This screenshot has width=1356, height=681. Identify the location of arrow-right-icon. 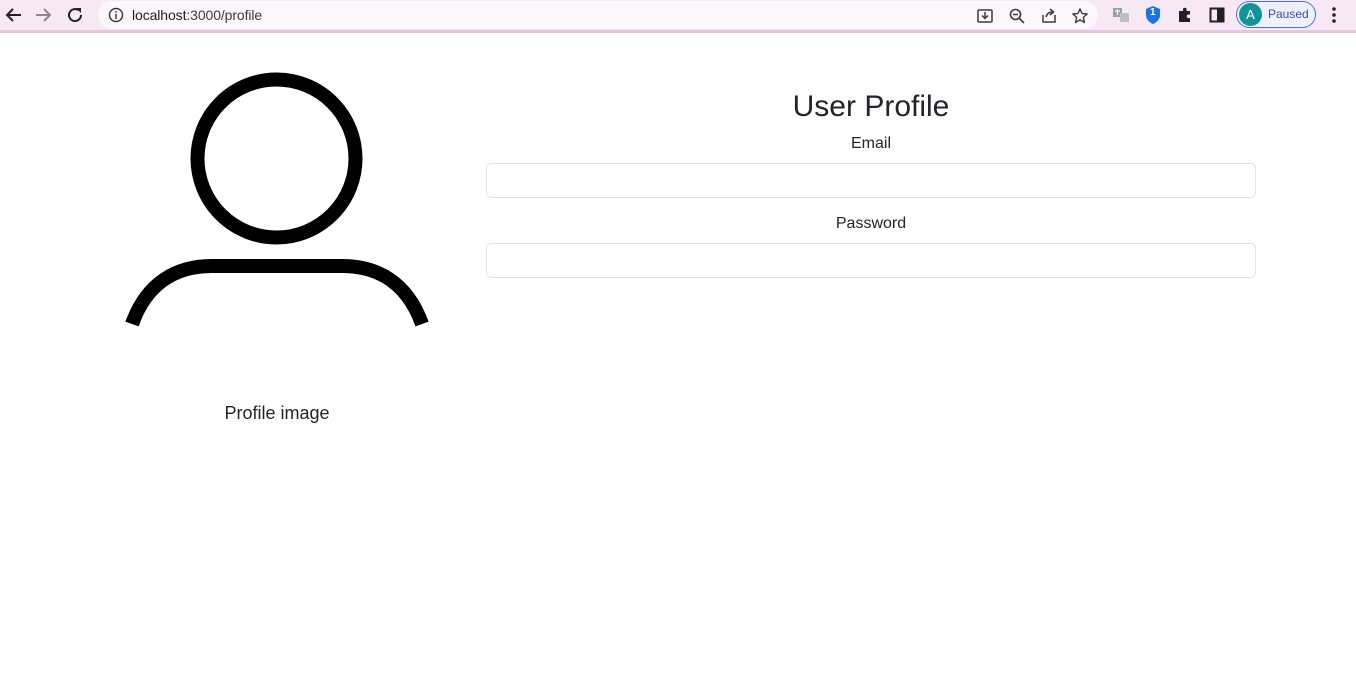
(44, 15).